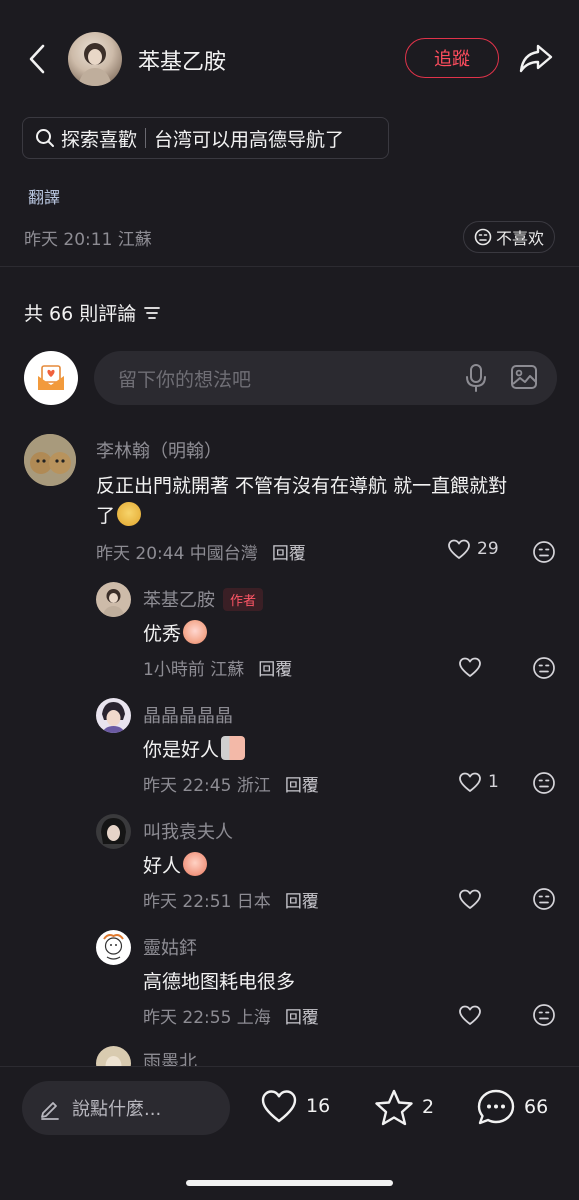 The height and width of the screenshot is (1200, 579). I want to click on reply-time-location: 昨天 22:51 日本, so click(207, 902).